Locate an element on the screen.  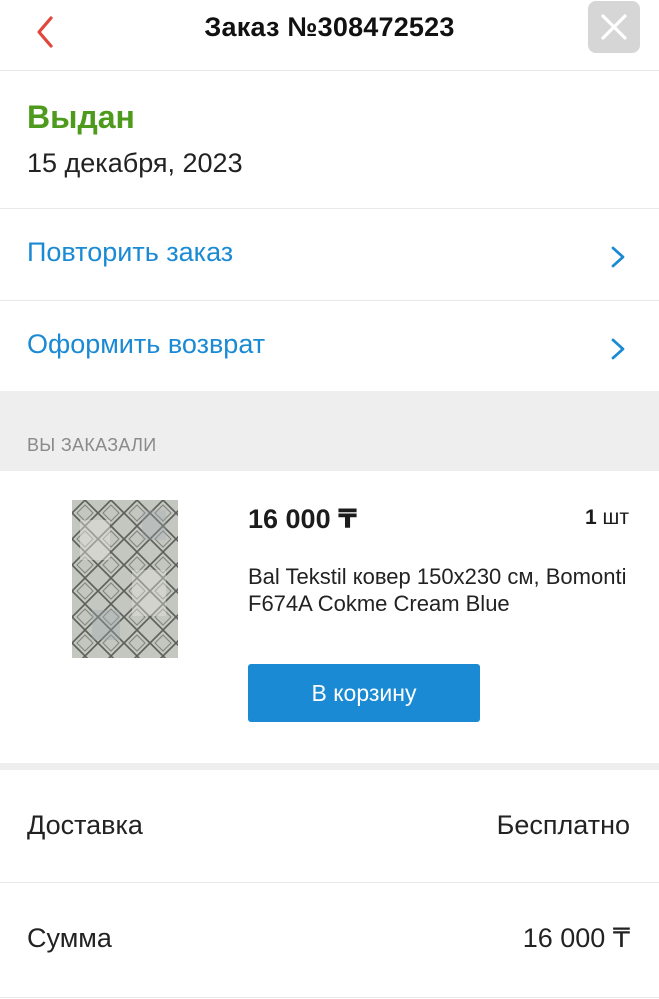
top-bar: Заказ №308472523 is located at coordinates (329, 35).